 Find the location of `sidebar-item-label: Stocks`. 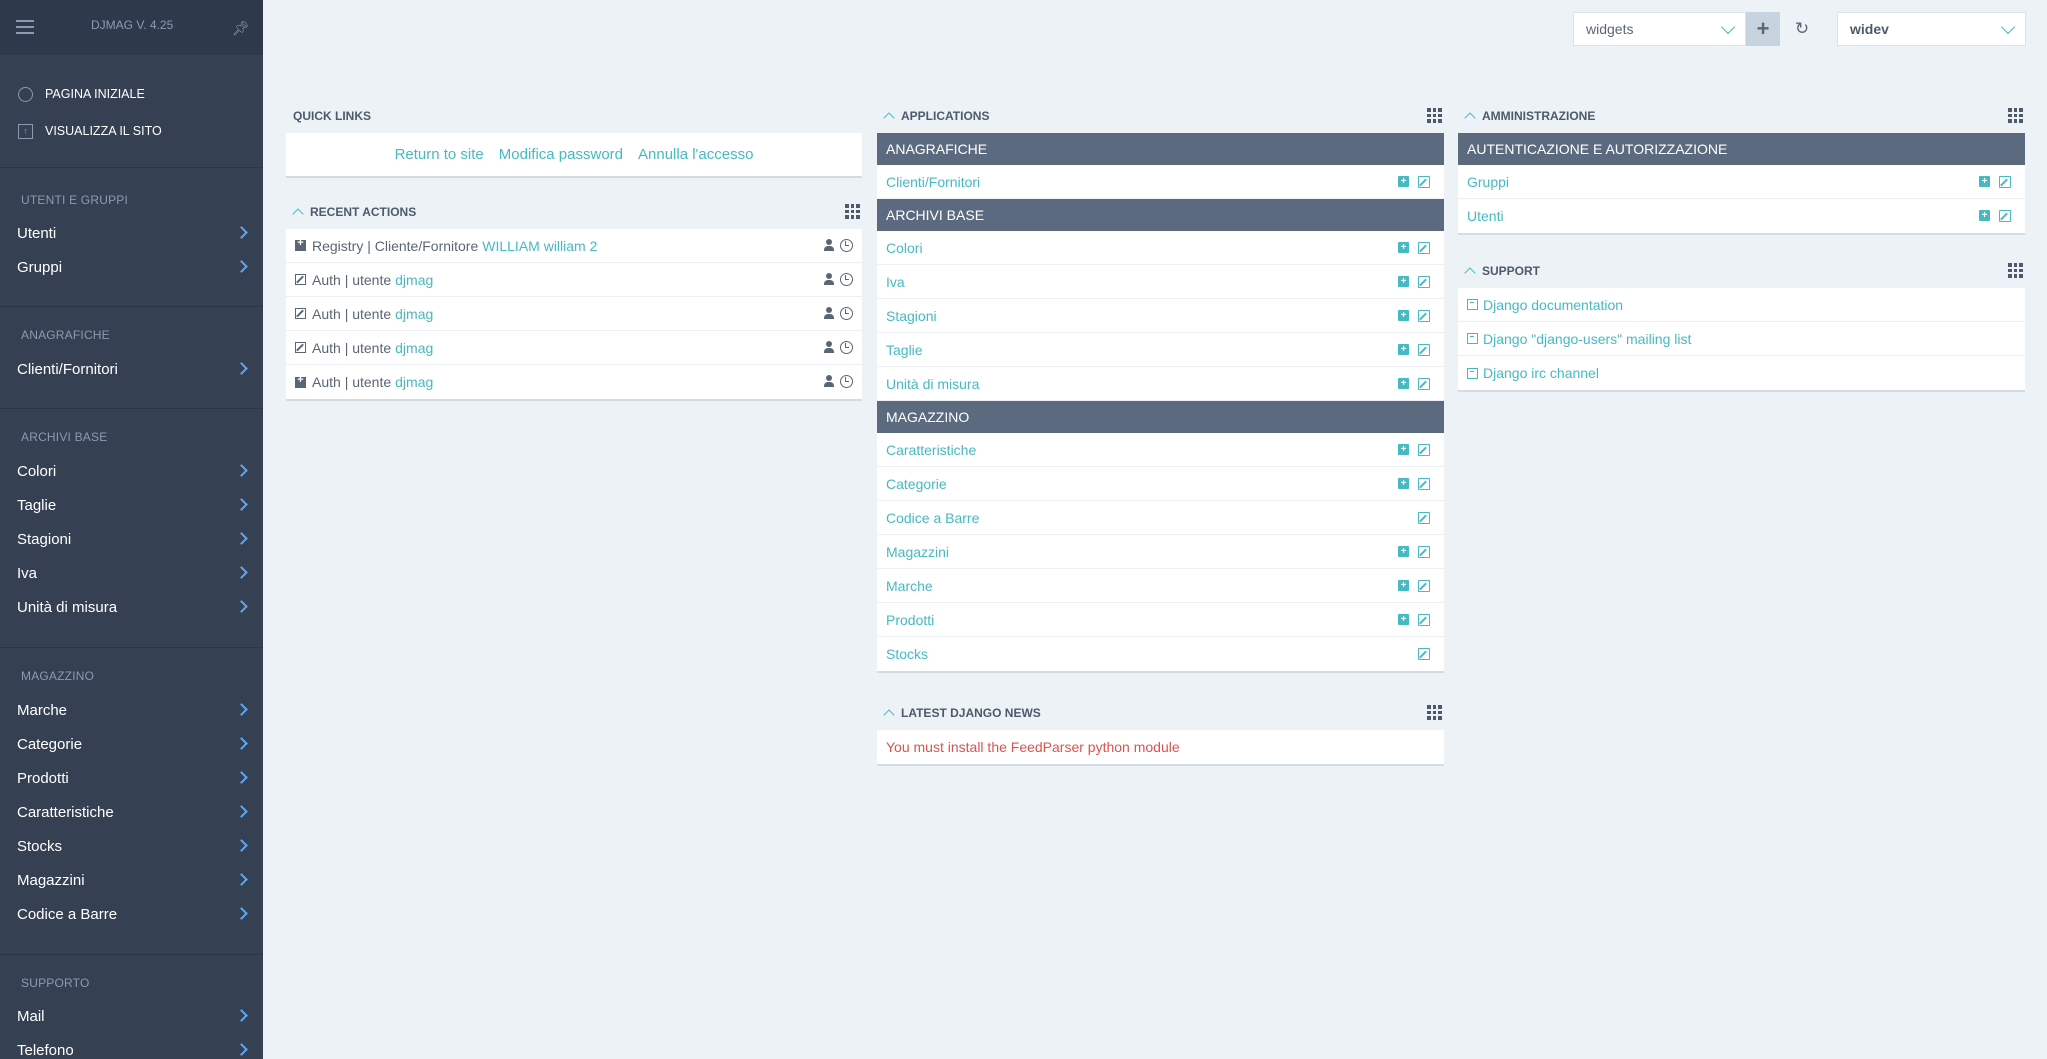

sidebar-item-label: Stocks is located at coordinates (40, 846).